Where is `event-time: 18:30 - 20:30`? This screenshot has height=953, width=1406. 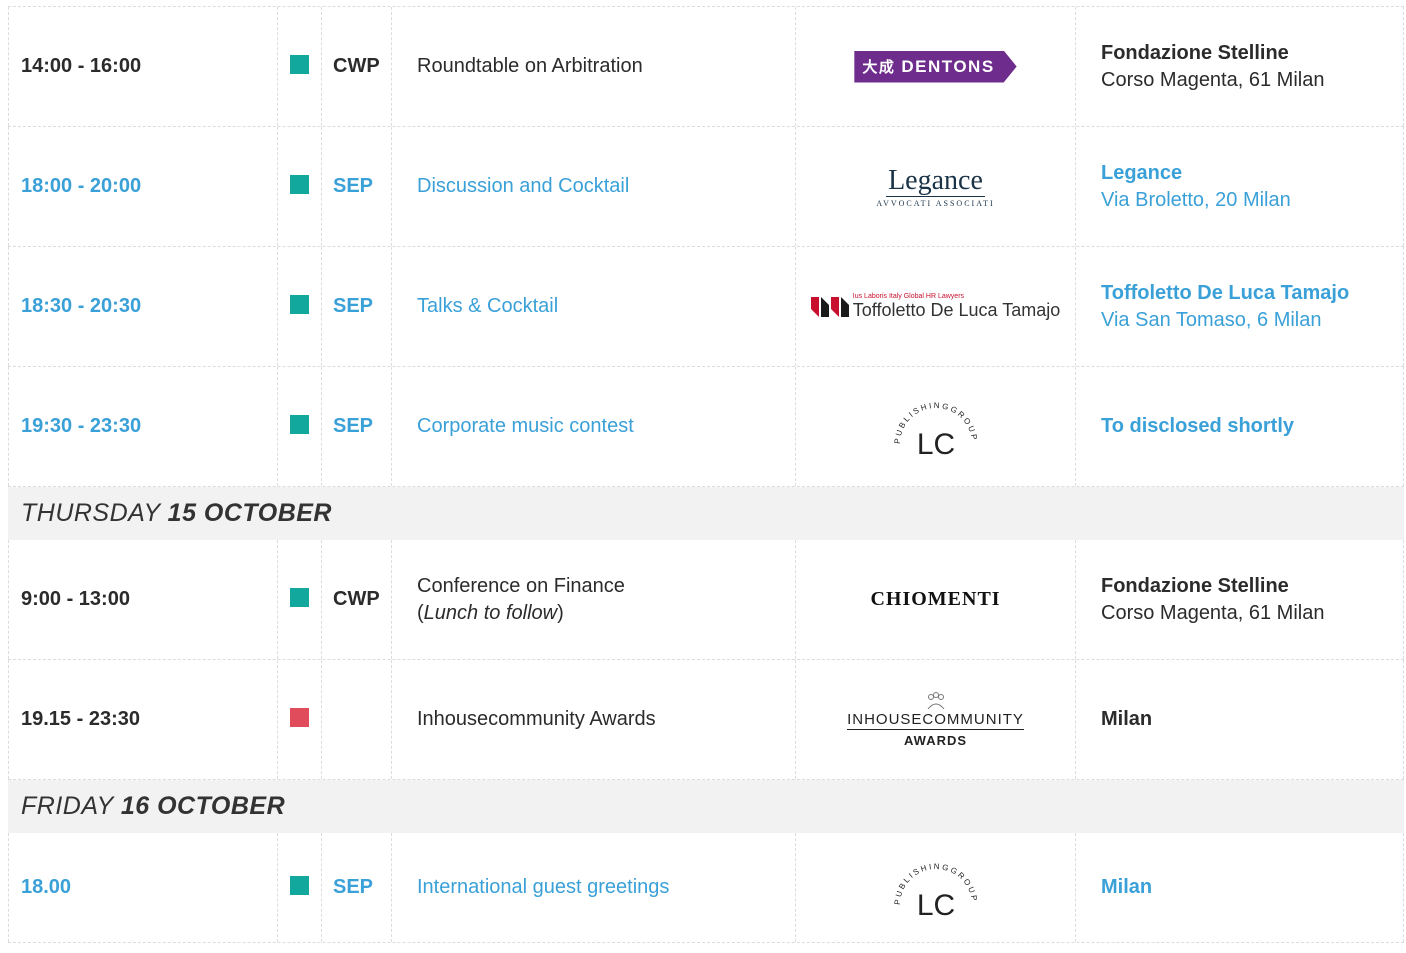
event-time: 18:30 - 20:30 is located at coordinates (142, 306).